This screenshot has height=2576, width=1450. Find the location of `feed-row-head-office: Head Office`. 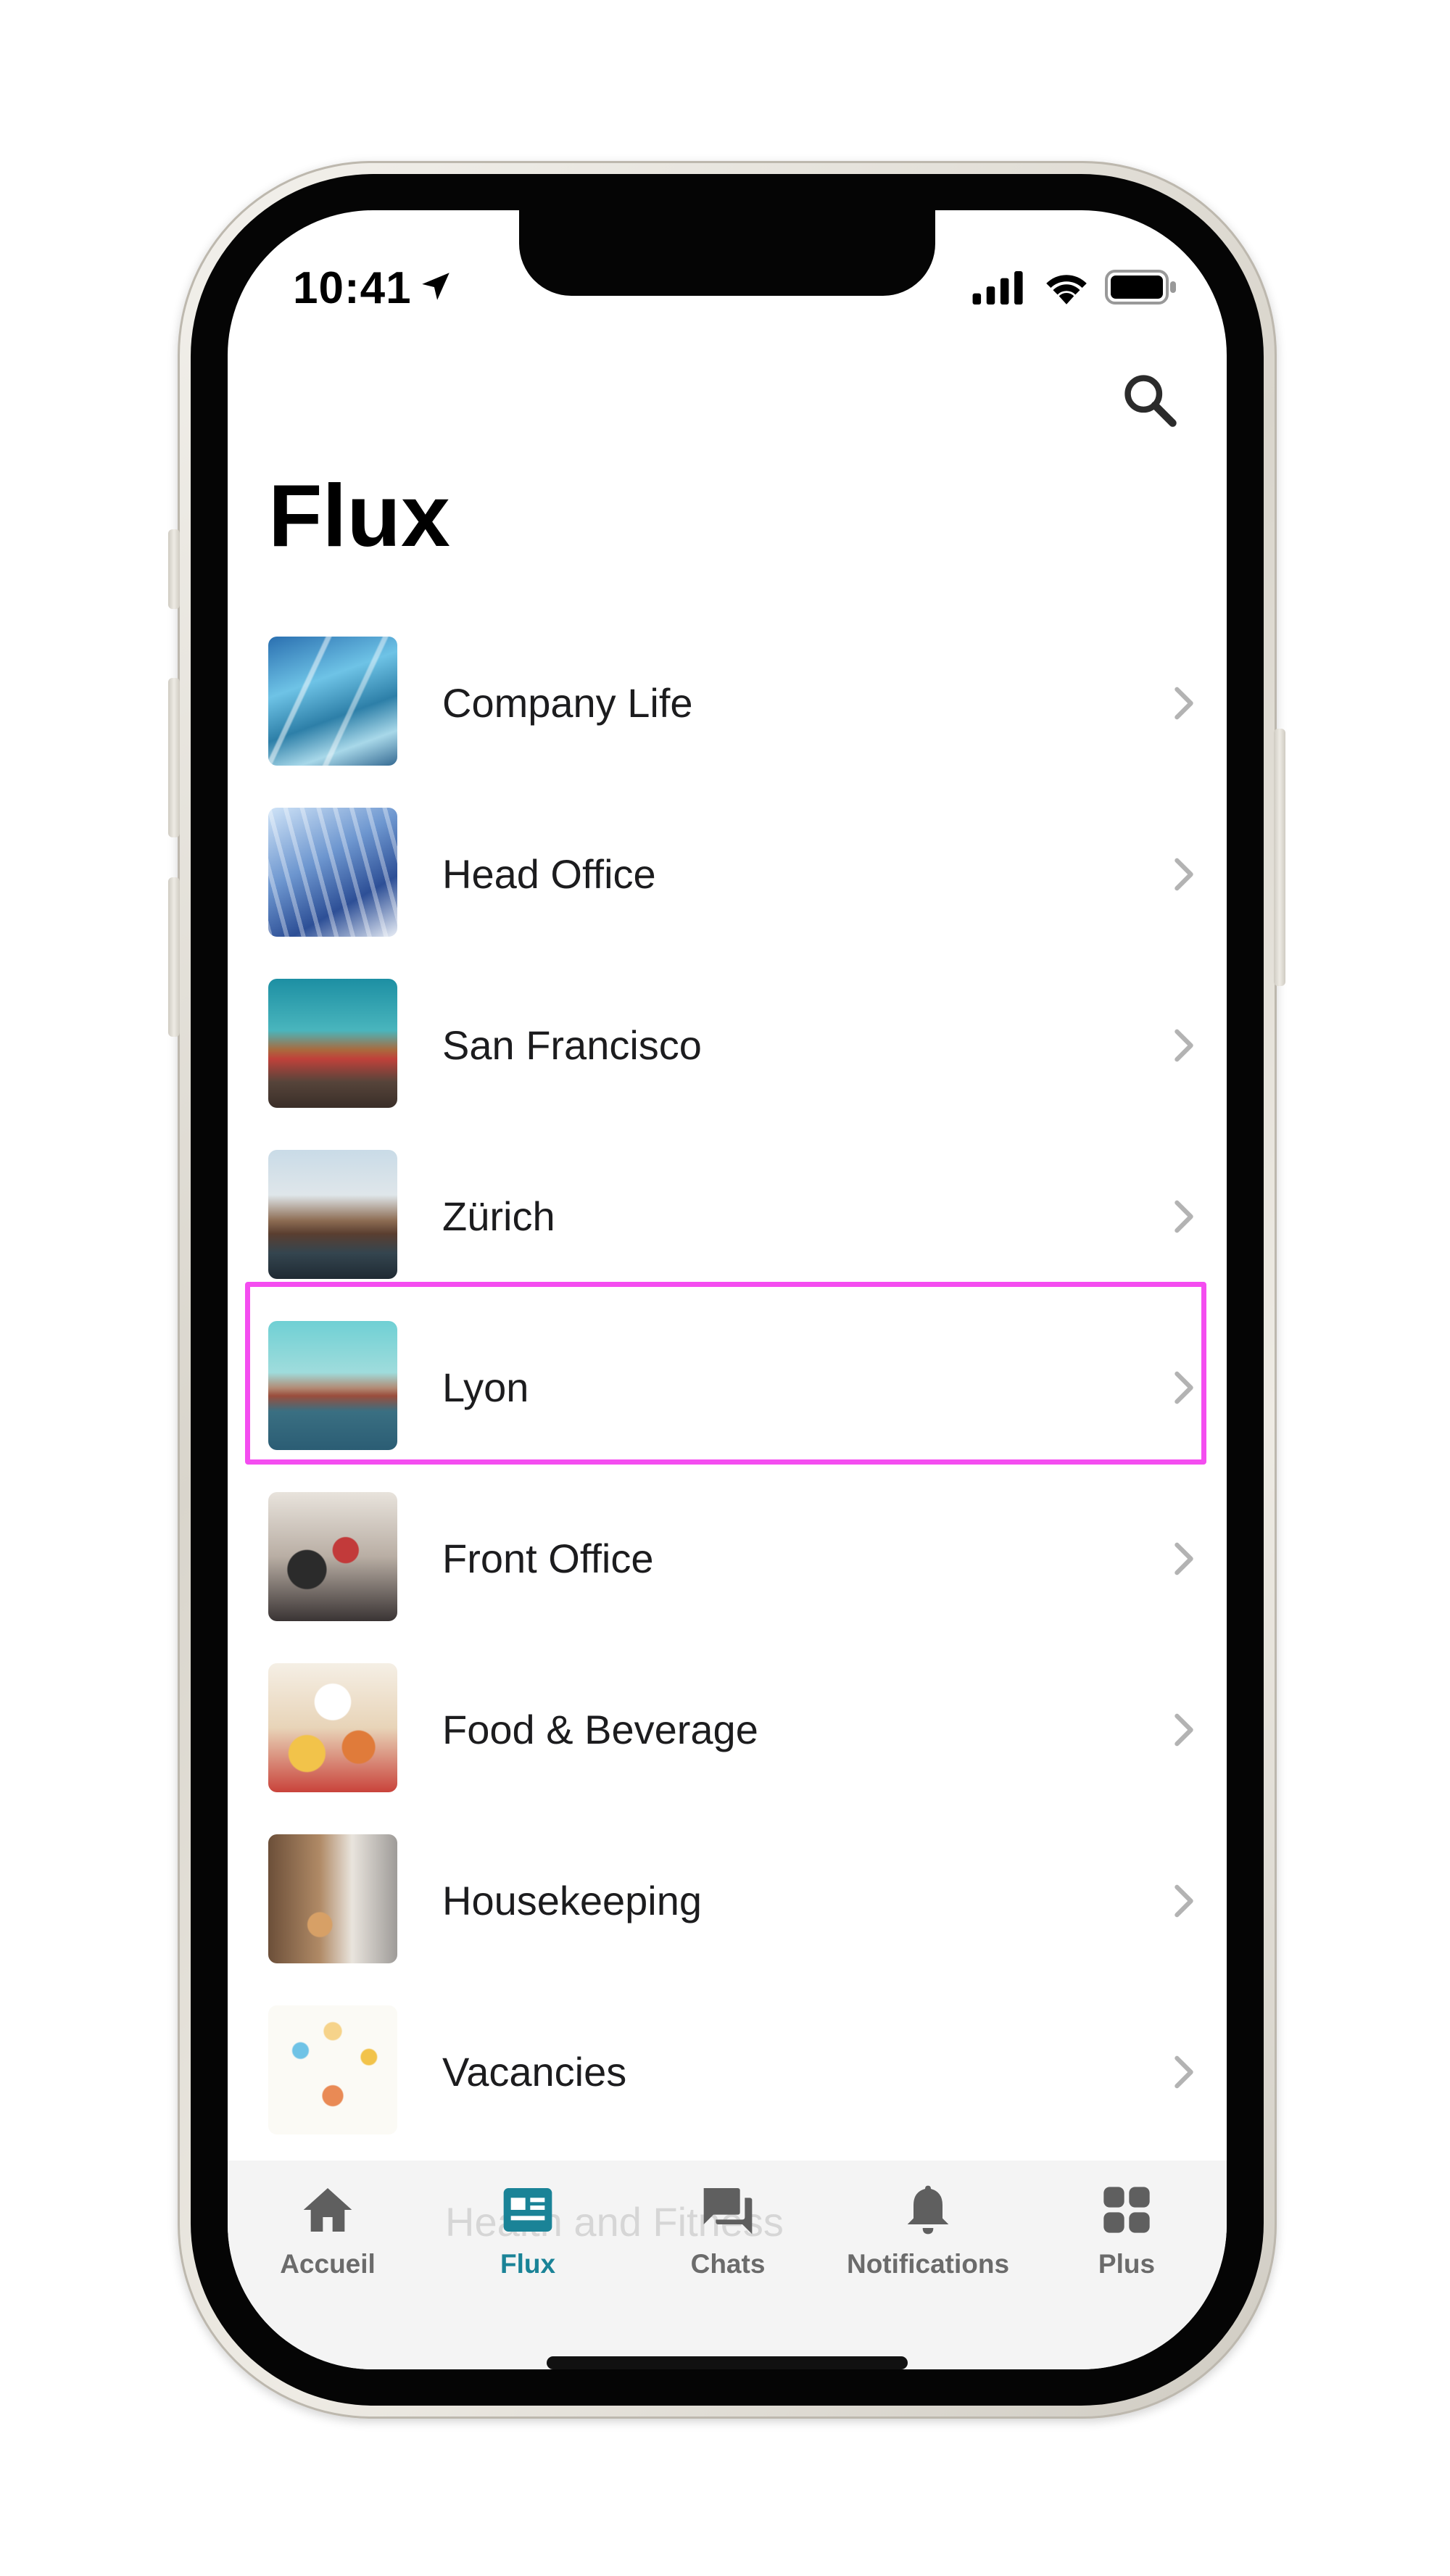

feed-row-head-office: Head Office is located at coordinates (727, 874).